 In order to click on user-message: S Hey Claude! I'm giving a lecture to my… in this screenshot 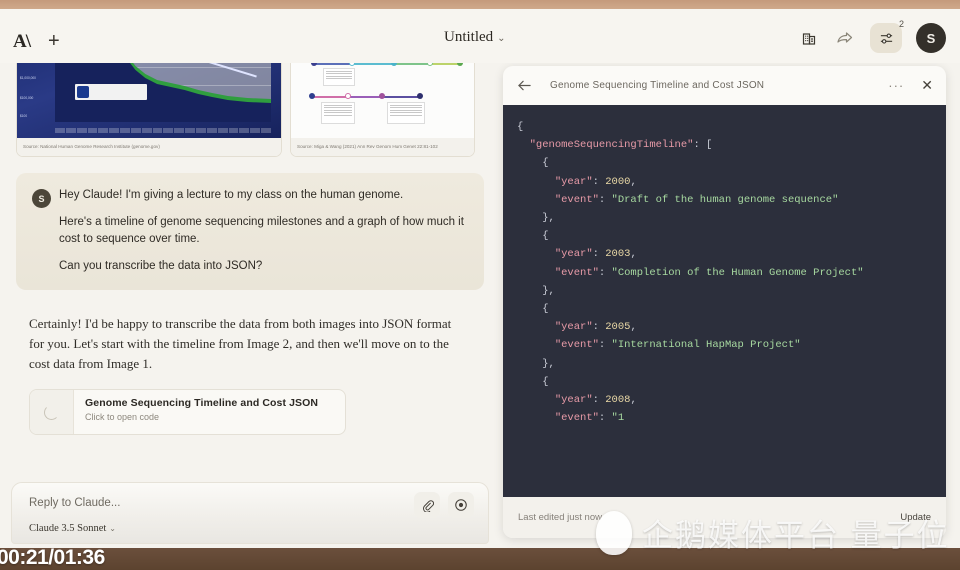, I will do `click(250, 232)`.